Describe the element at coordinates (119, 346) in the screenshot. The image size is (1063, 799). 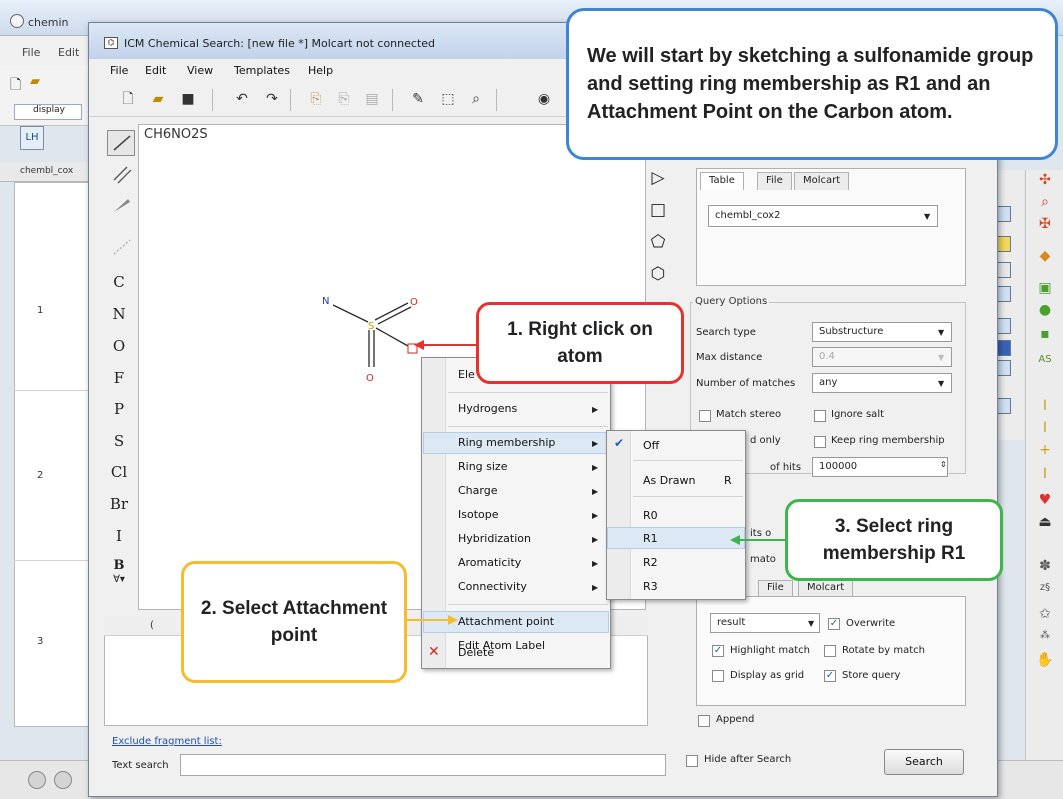
I see `element-o: O` at that location.